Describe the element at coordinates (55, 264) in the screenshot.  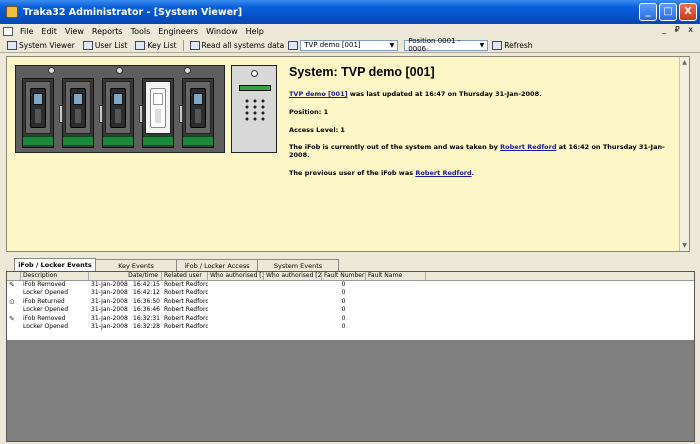
I see `tab-ifob-locker-events: iFob / Locker Events` at that location.